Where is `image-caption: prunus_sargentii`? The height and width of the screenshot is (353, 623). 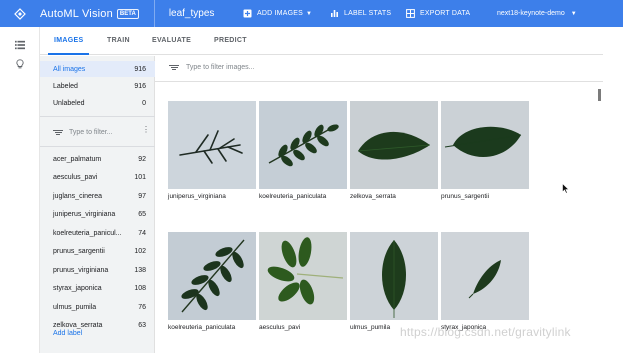
image-caption: prunus_sargentii is located at coordinates (465, 196).